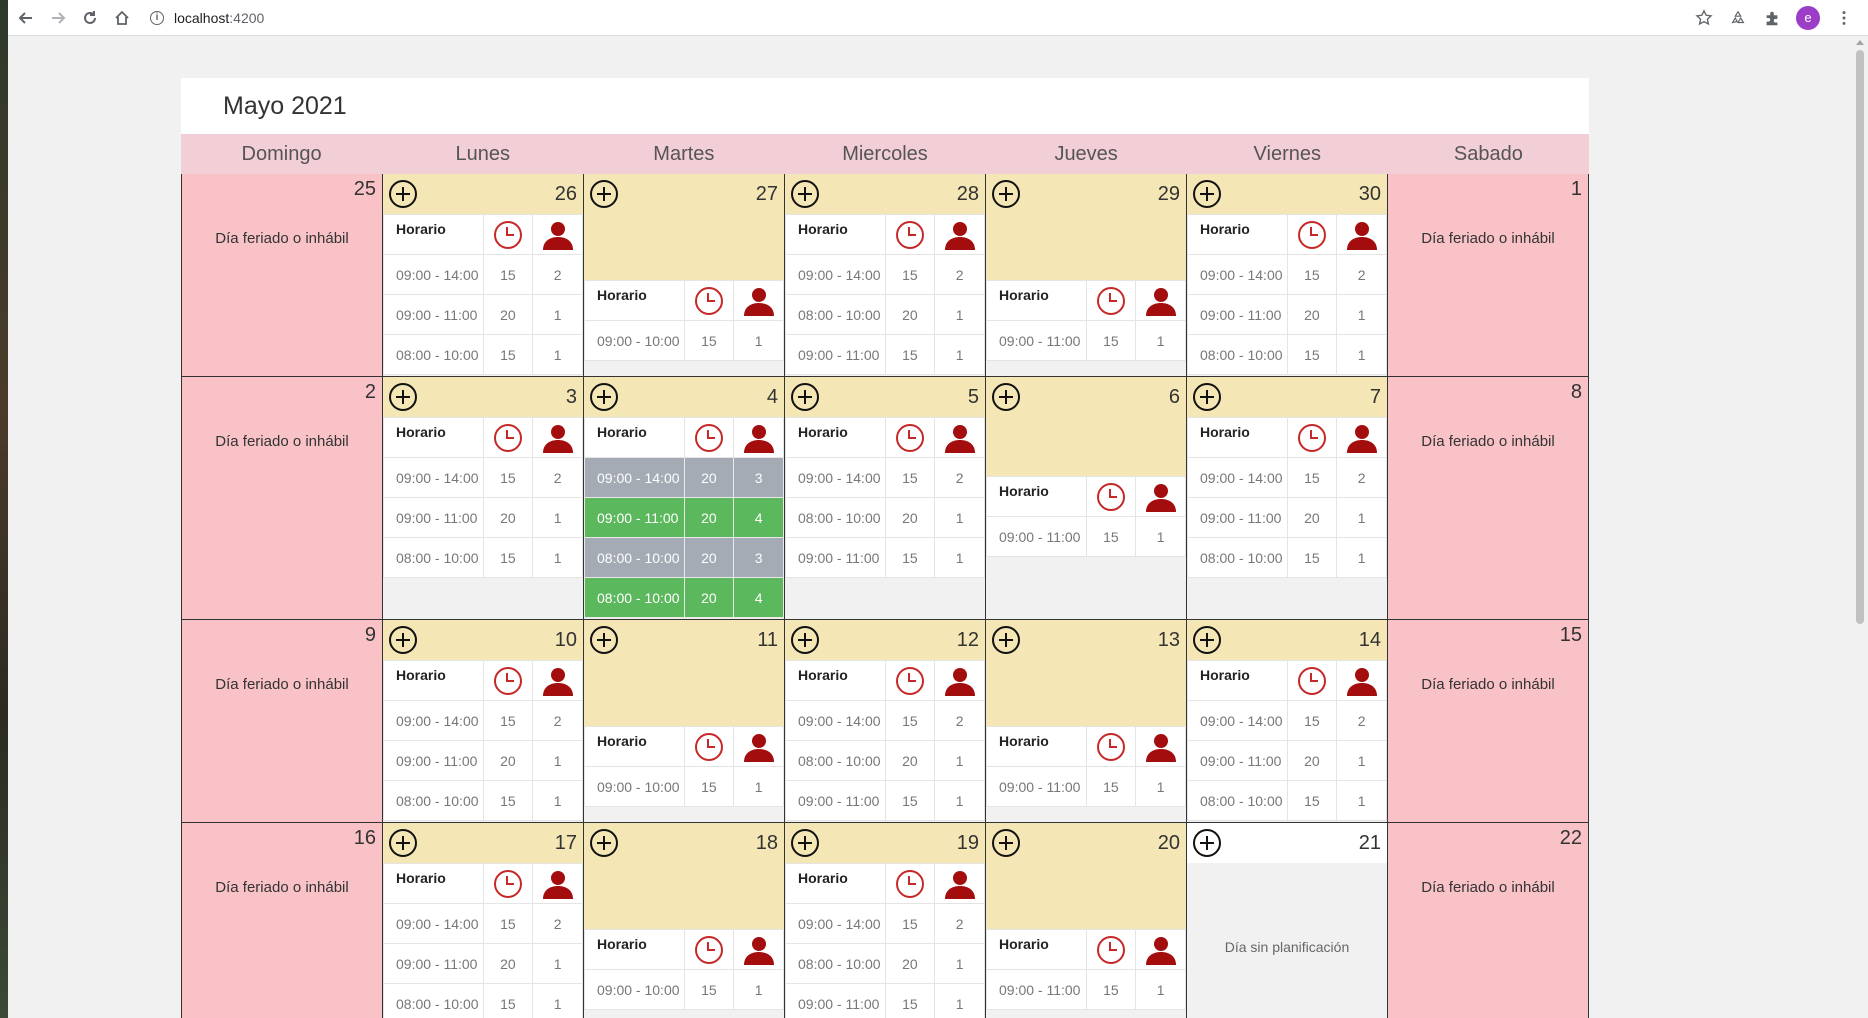 The image size is (1868, 1018). I want to click on home-icon, so click(122, 18).